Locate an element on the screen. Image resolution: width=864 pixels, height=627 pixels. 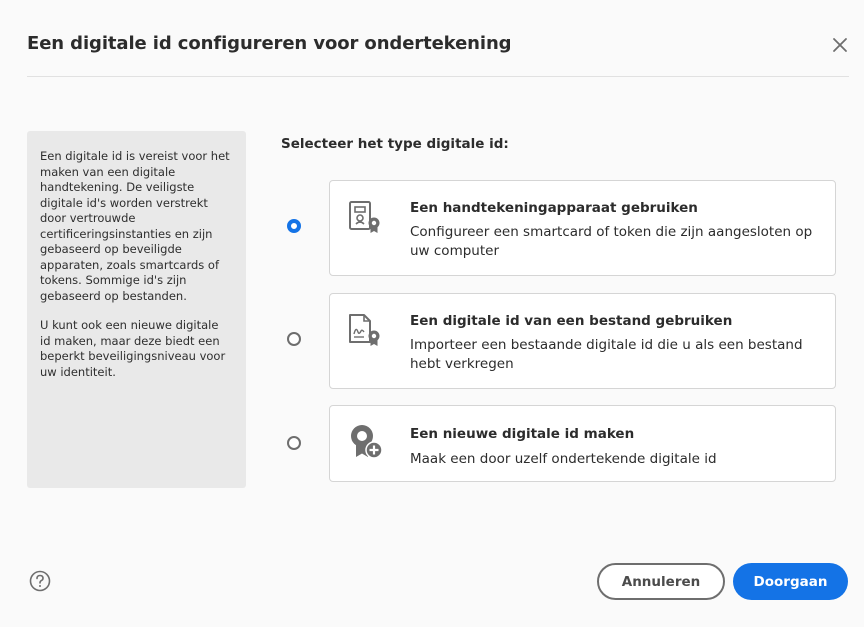
option-title: Een nieuwe digitale id maken is located at coordinates (522, 434).